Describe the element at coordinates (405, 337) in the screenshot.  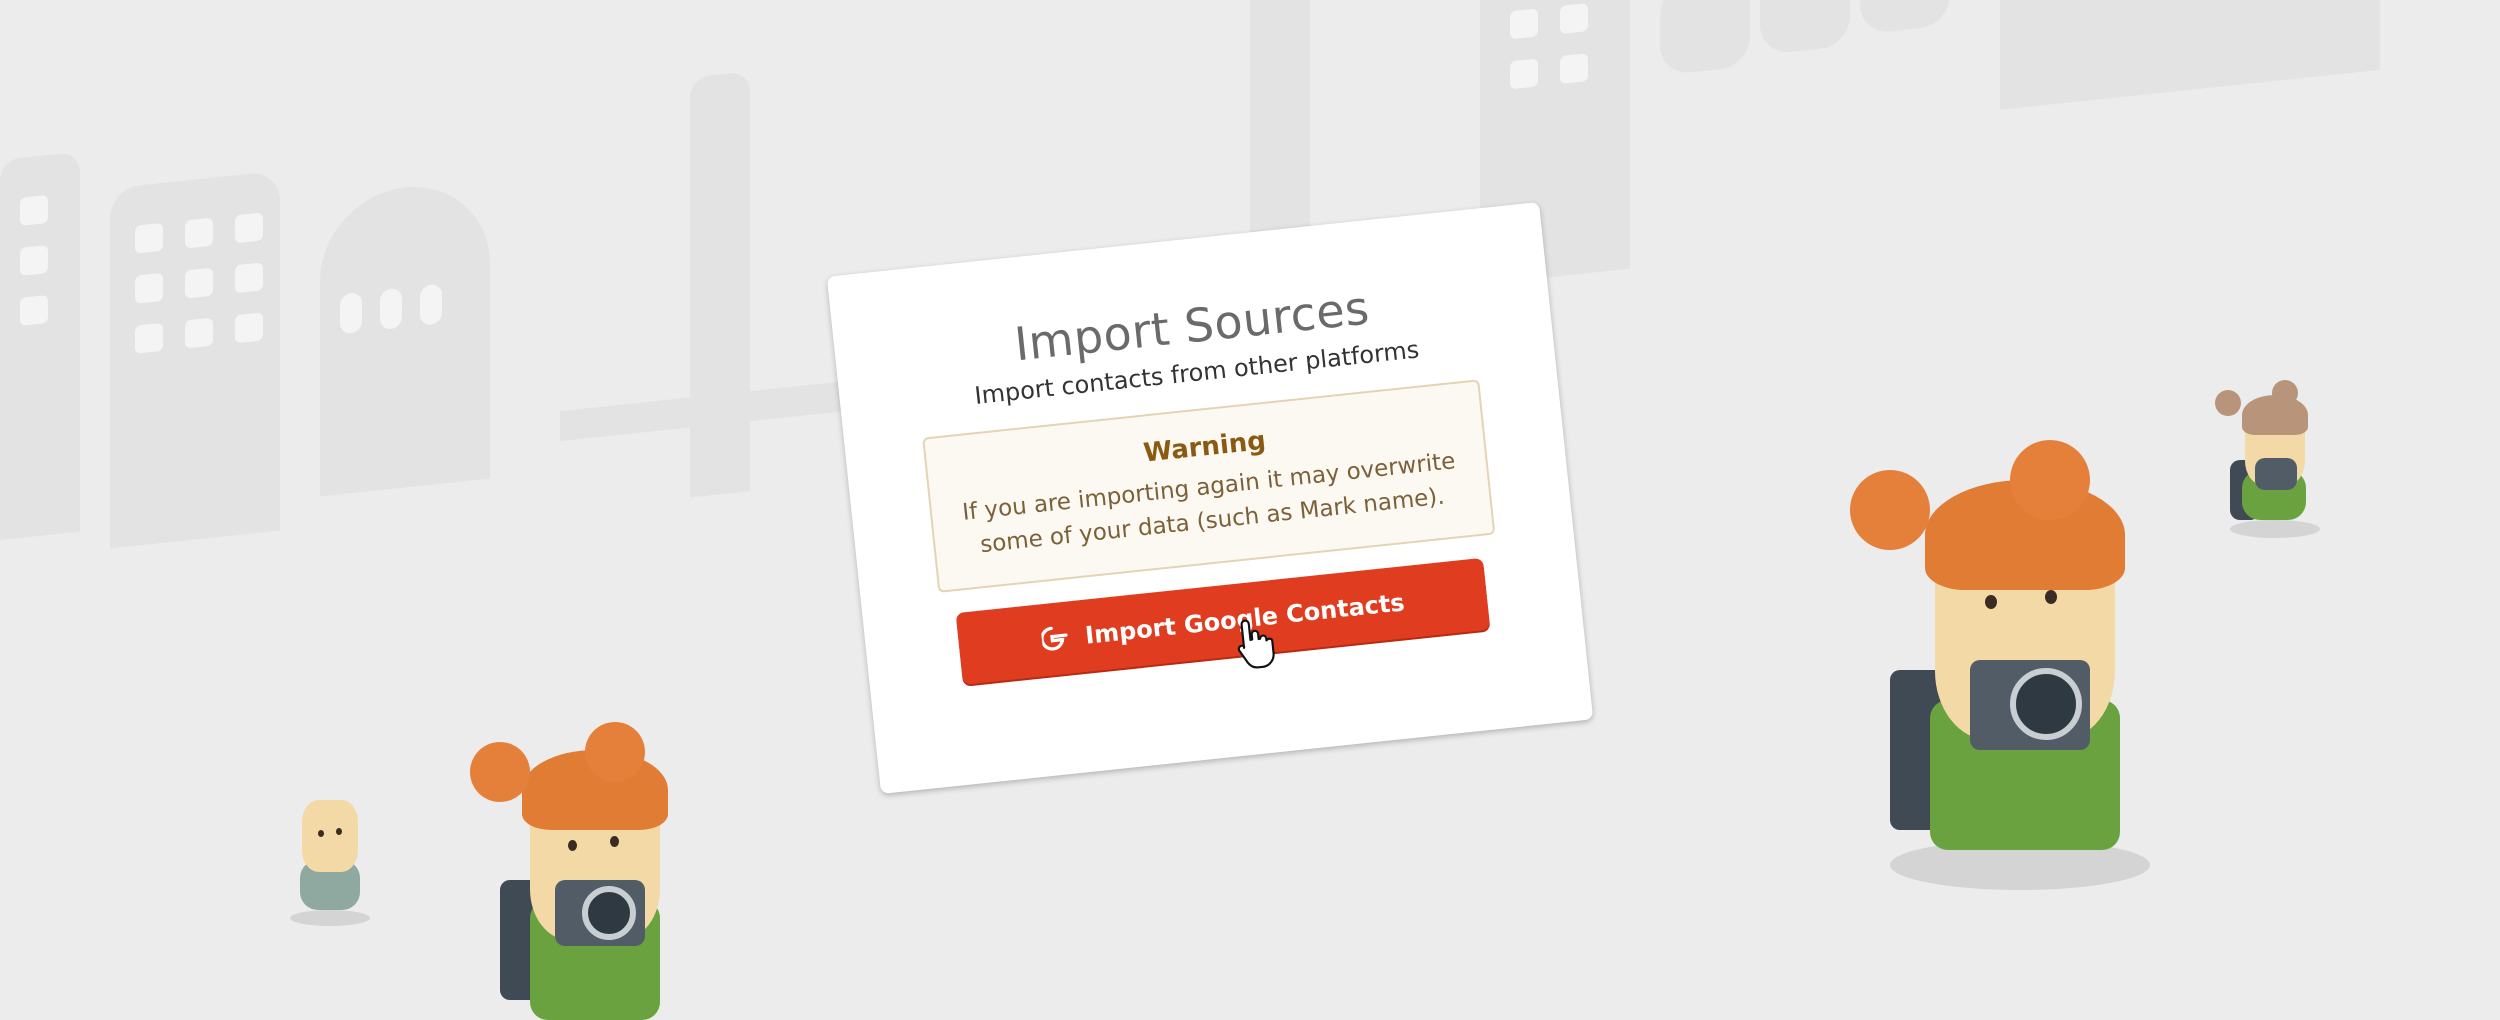
I see `dome-building` at that location.